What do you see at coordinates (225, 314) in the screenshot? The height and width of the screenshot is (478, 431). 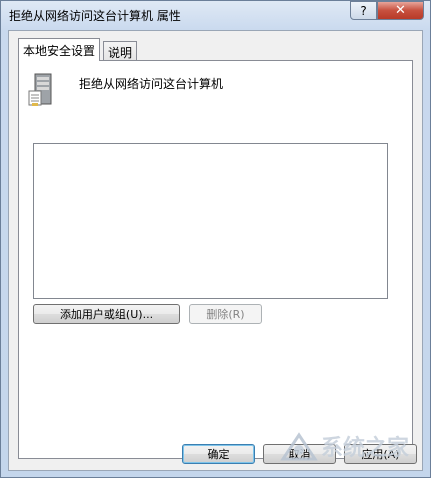 I see `remove-button: 删除(R)` at bounding box center [225, 314].